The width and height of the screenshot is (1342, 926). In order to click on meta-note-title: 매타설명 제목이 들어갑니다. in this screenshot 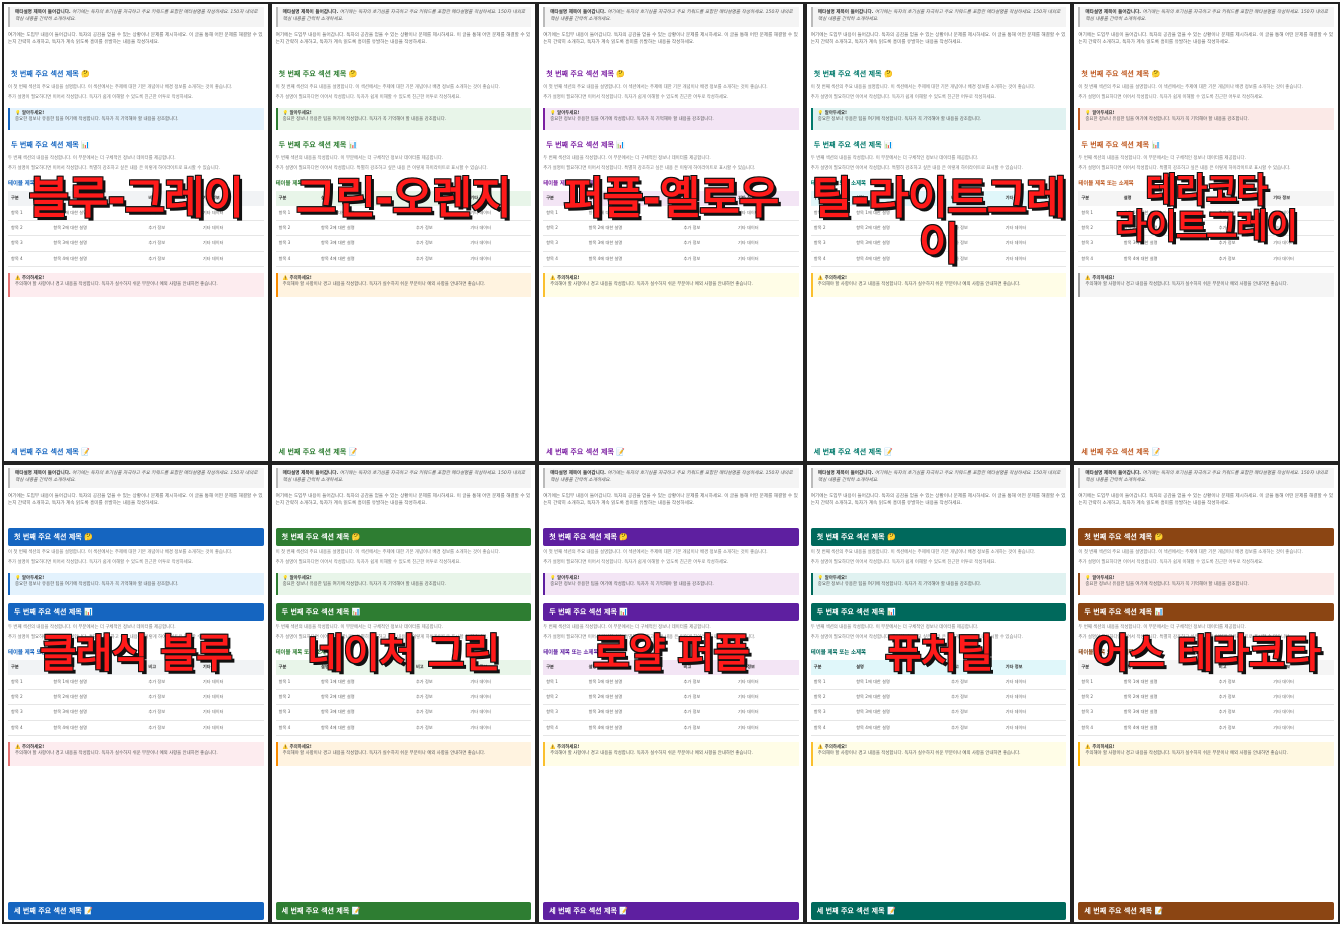, I will do `click(1113, 12)`.